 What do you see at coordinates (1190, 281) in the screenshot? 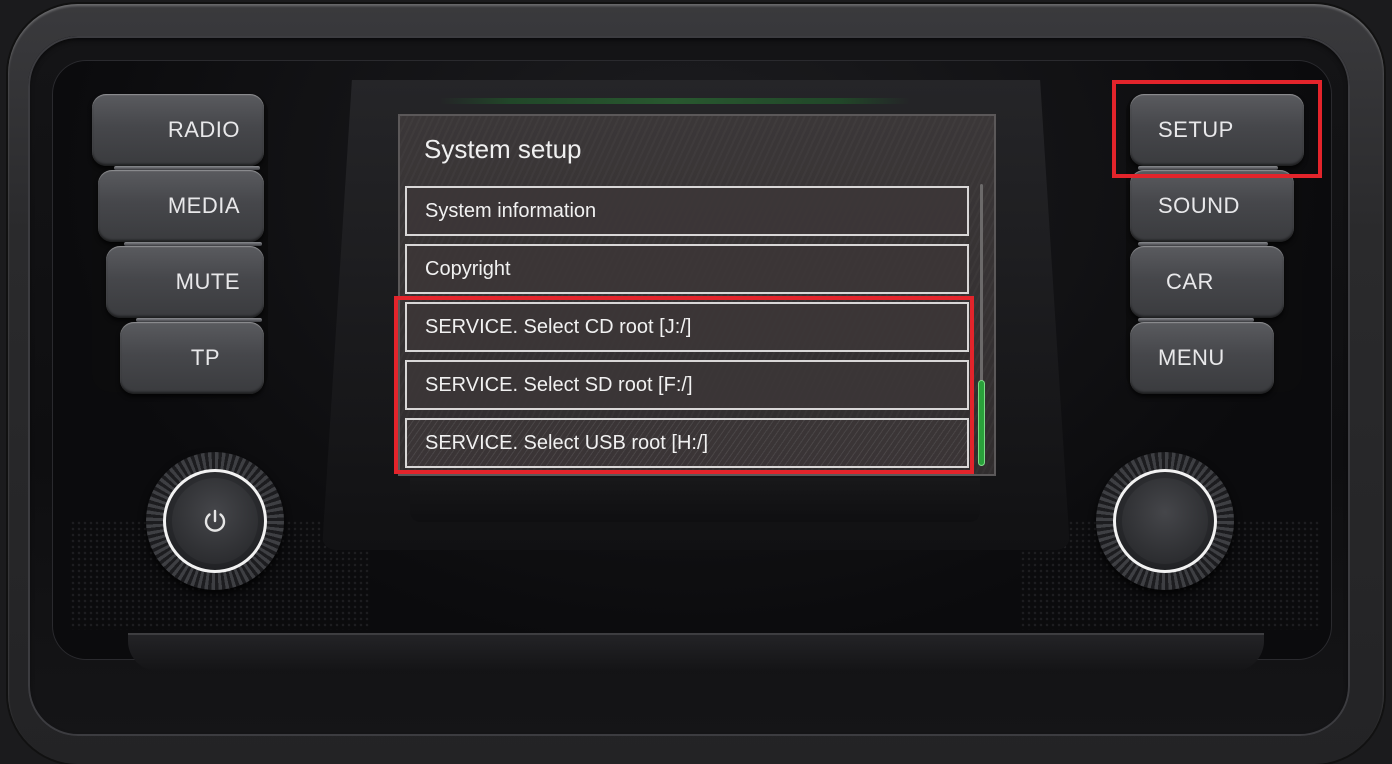
I see `car-button-label: CAR` at bounding box center [1190, 281].